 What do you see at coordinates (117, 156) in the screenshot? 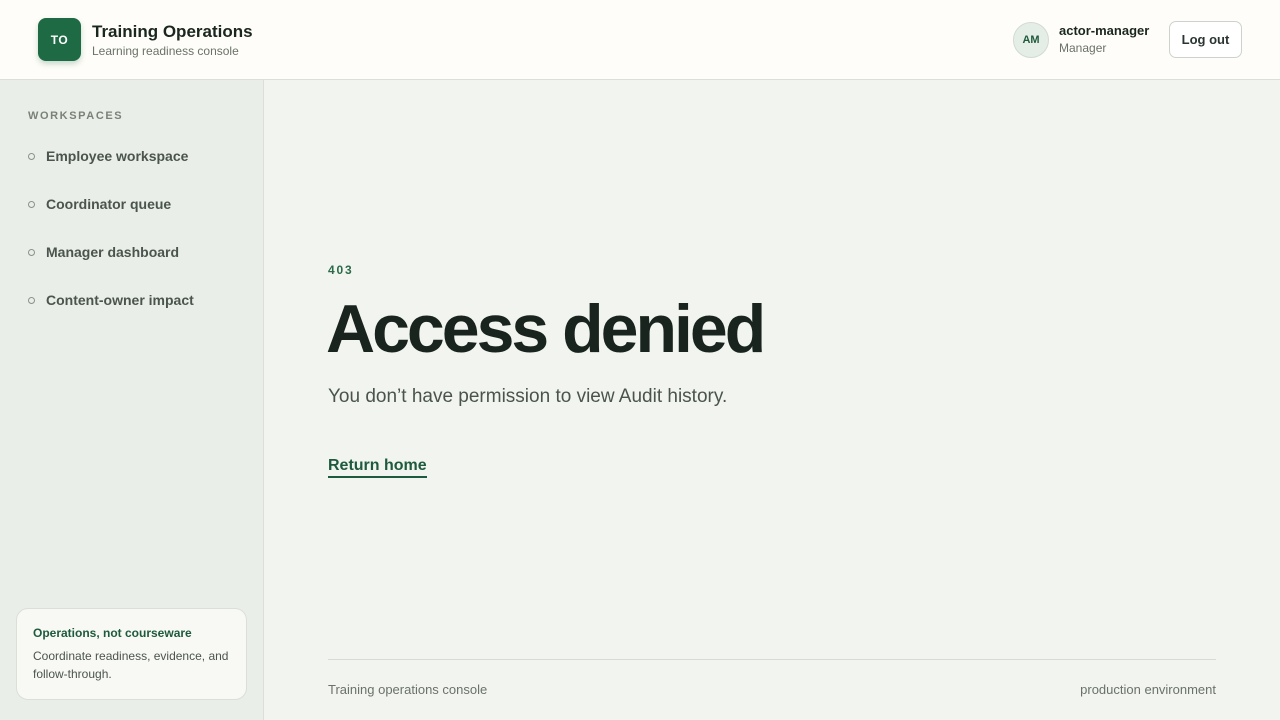
I see `sidebar-item-label: Employee workspace` at bounding box center [117, 156].